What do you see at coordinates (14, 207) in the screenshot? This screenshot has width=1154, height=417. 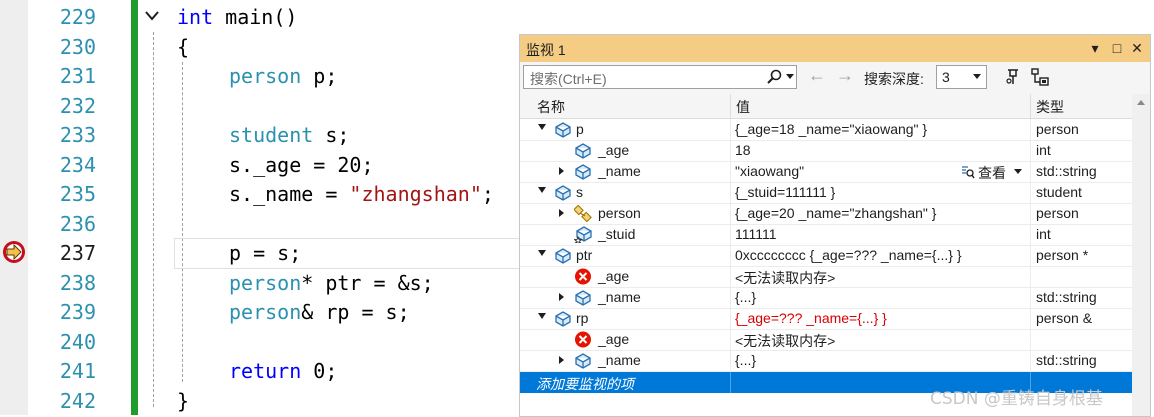 I see `breakpoint-gutter` at bounding box center [14, 207].